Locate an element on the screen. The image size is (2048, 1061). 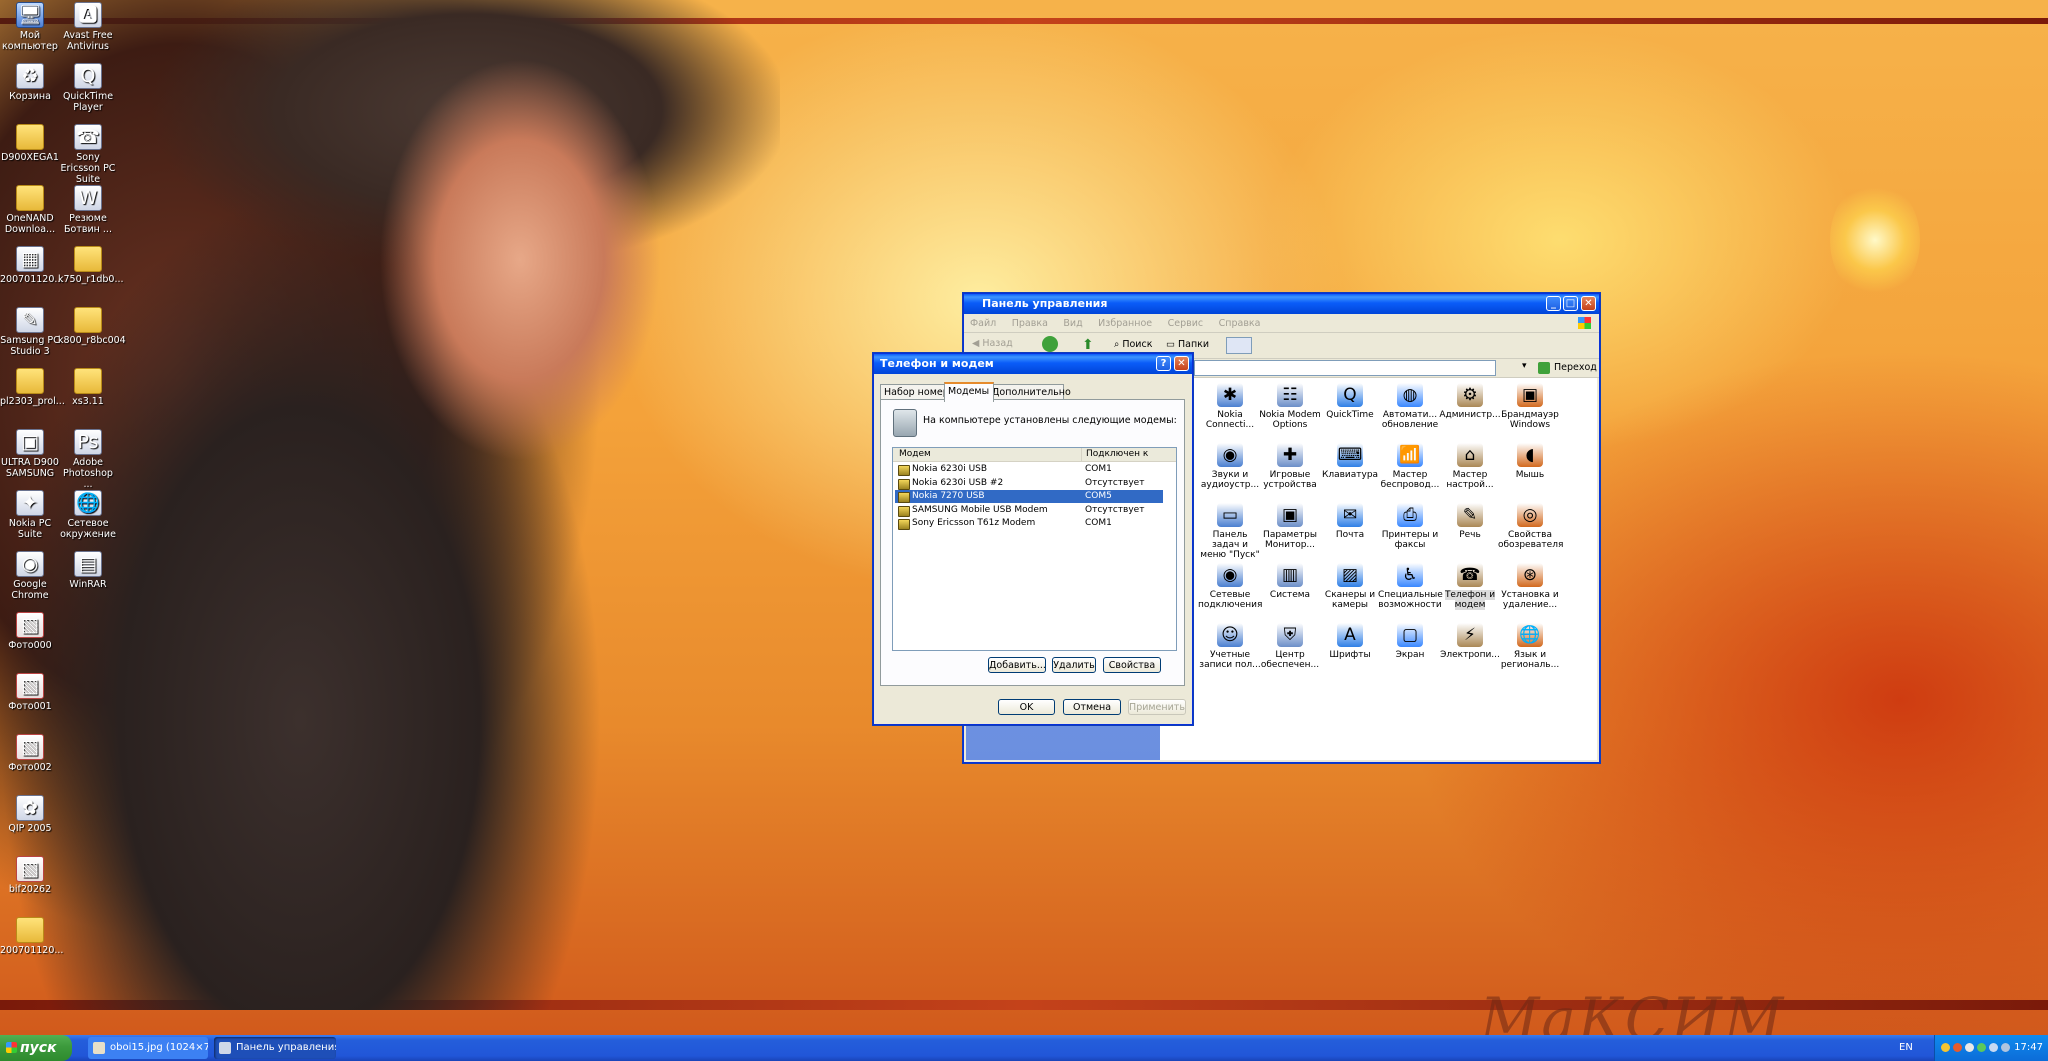
control-panel-item: ▭ Панель задач и меню "Пуск" is located at coordinates (1230, 531).